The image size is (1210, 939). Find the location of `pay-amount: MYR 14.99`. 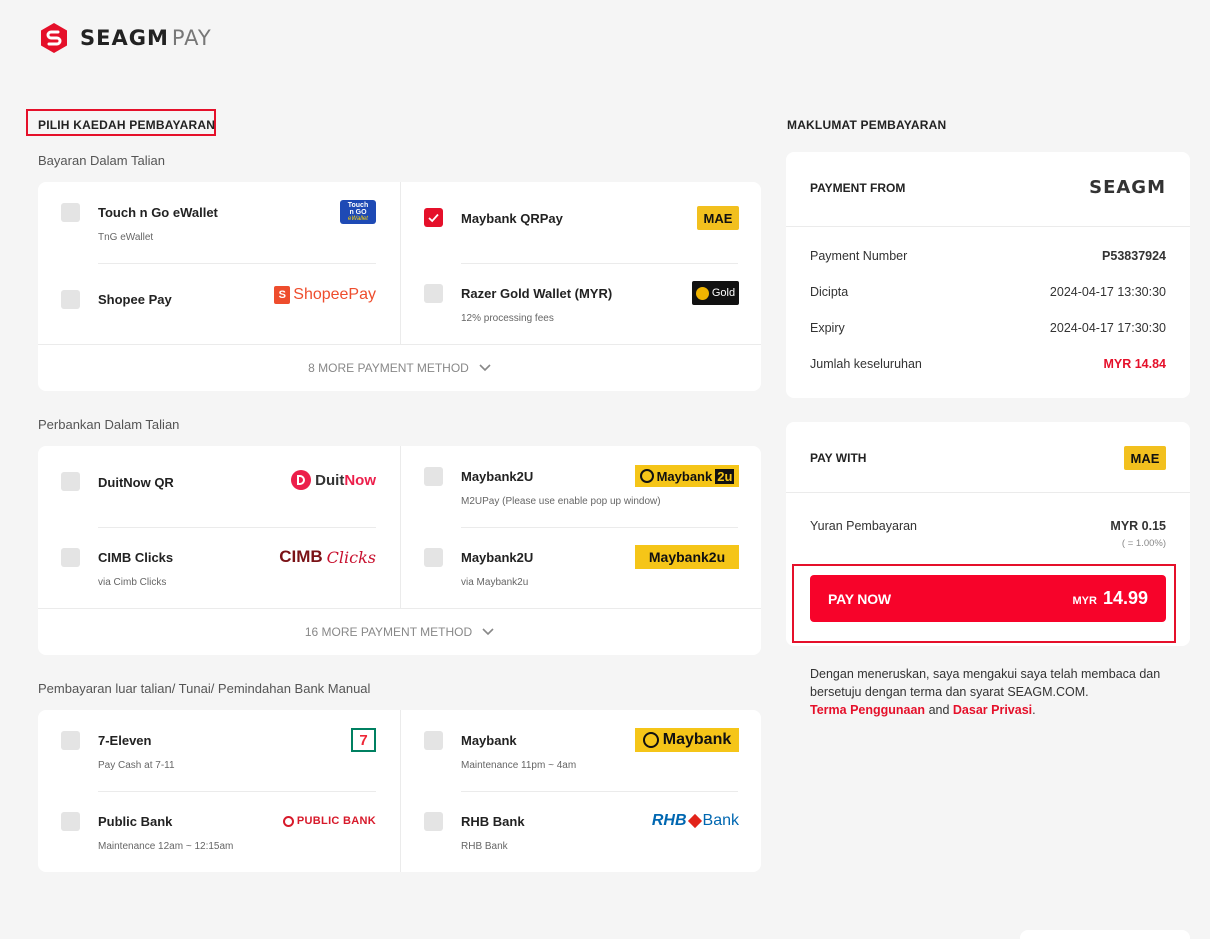

pay-amount: MYR 14.99 is located at coordinates (1111, 598).